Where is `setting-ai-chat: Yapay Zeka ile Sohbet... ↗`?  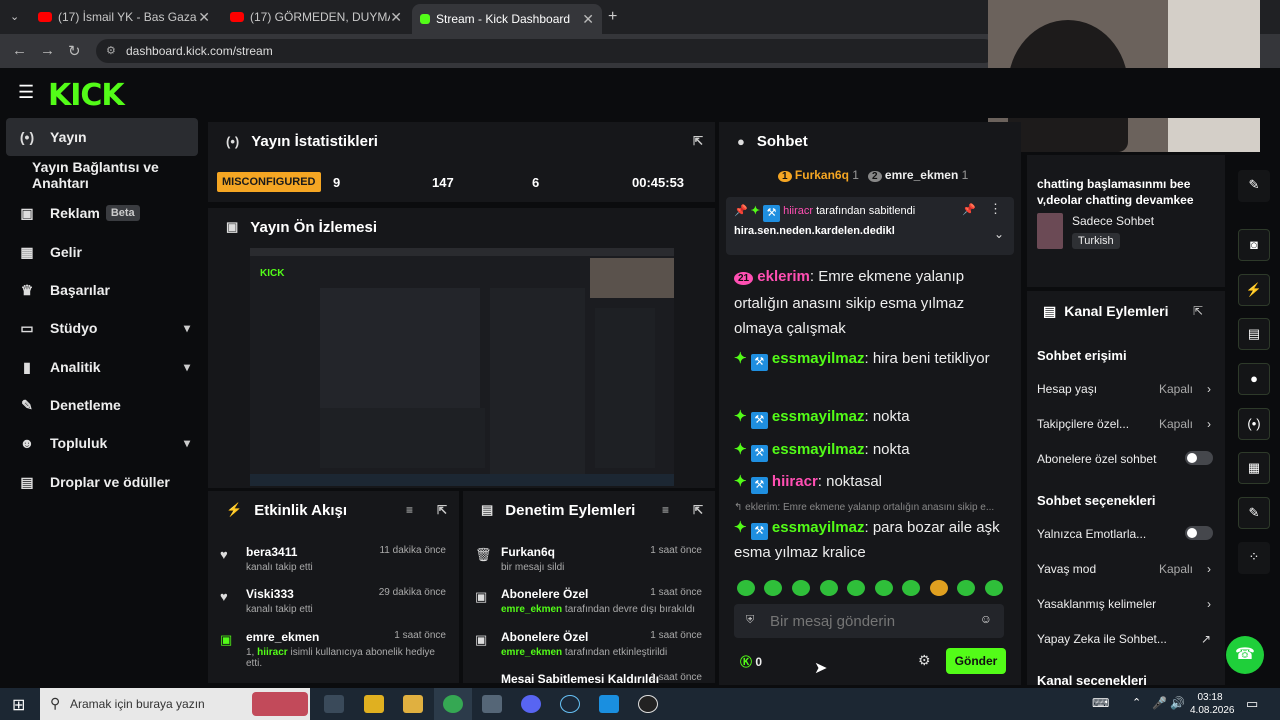 setting-ai-chat: Yapay Zeka ile Sohbet... ↗ is located at coordinates (1127, 639).